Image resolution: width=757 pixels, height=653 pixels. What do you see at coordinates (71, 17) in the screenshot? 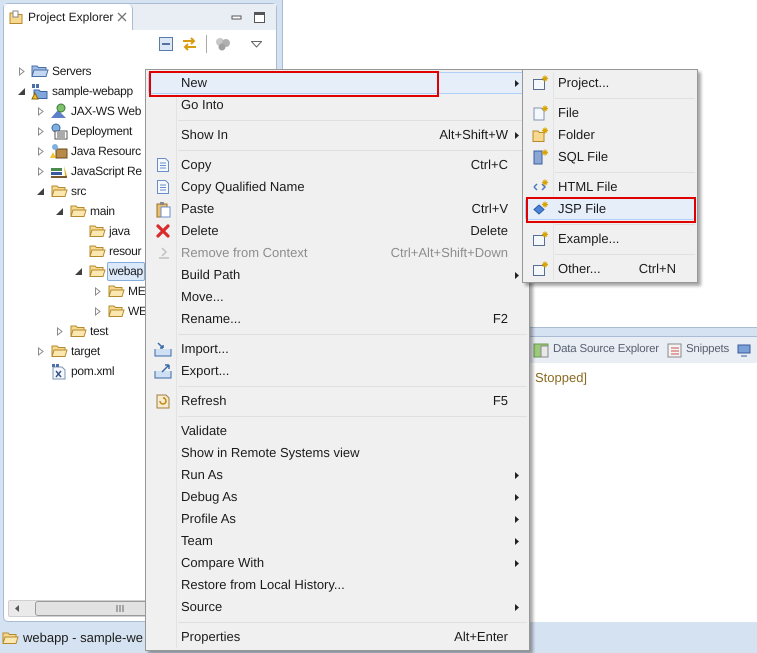
I see `view-title: Project Explorer` at bounding box center [71, 17].